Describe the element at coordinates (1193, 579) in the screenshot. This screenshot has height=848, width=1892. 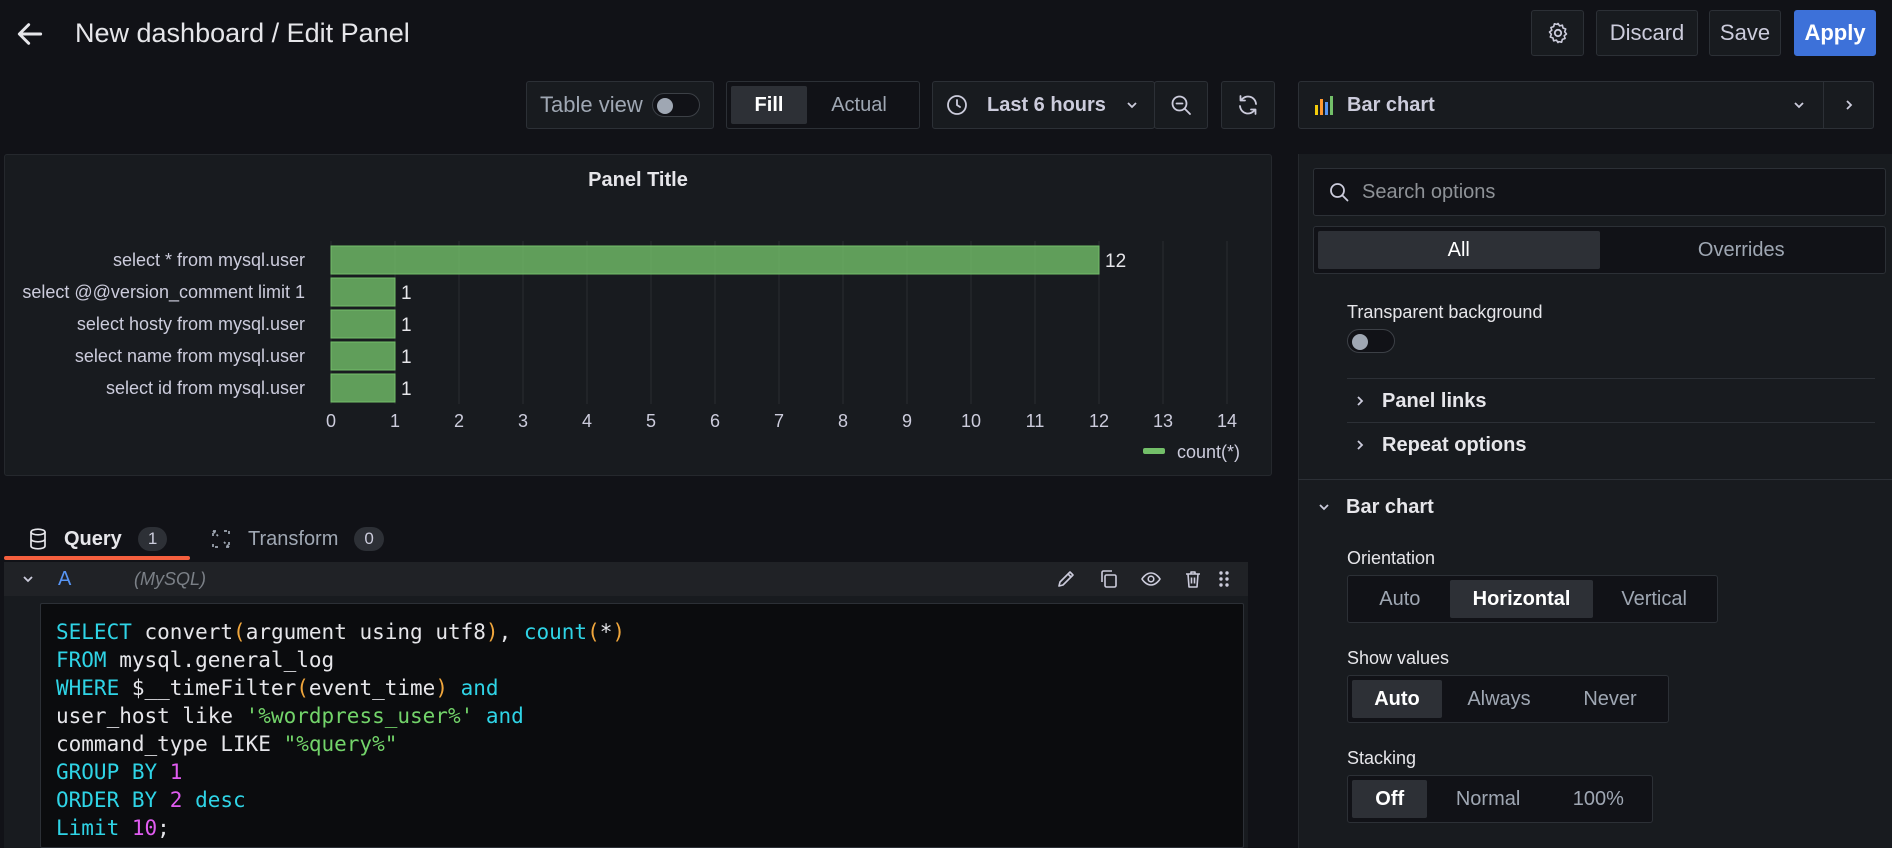
I see `trash-icon` at that location.